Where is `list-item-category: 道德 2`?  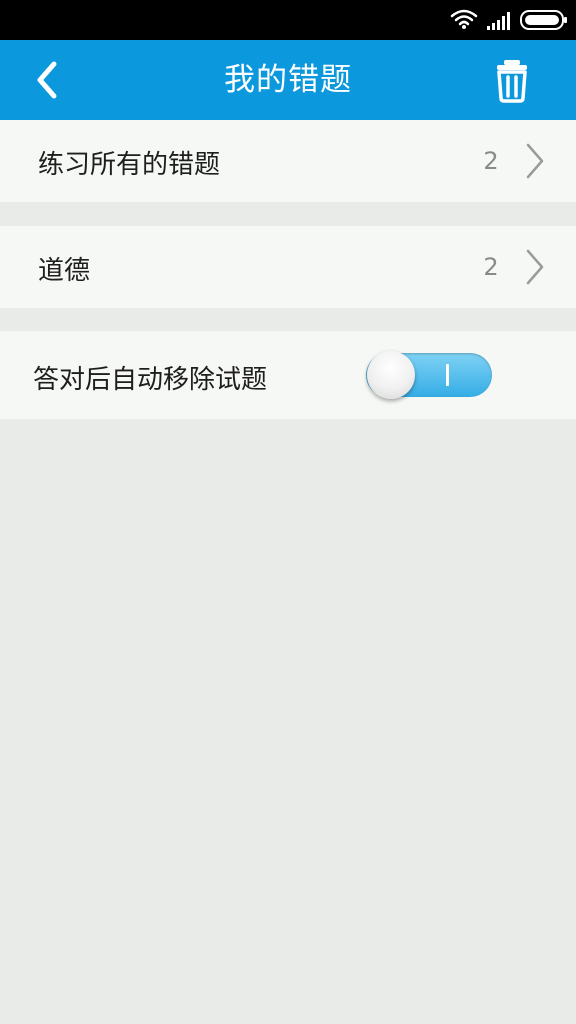
list-item-category: 道德 2 is located at coordinates (288, 267).